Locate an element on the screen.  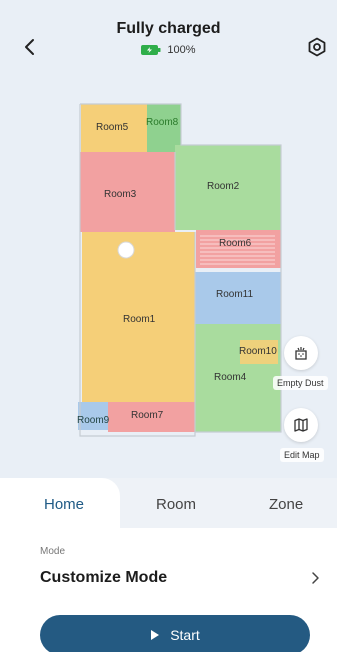
map-icon is located at coordinates (301, 425).